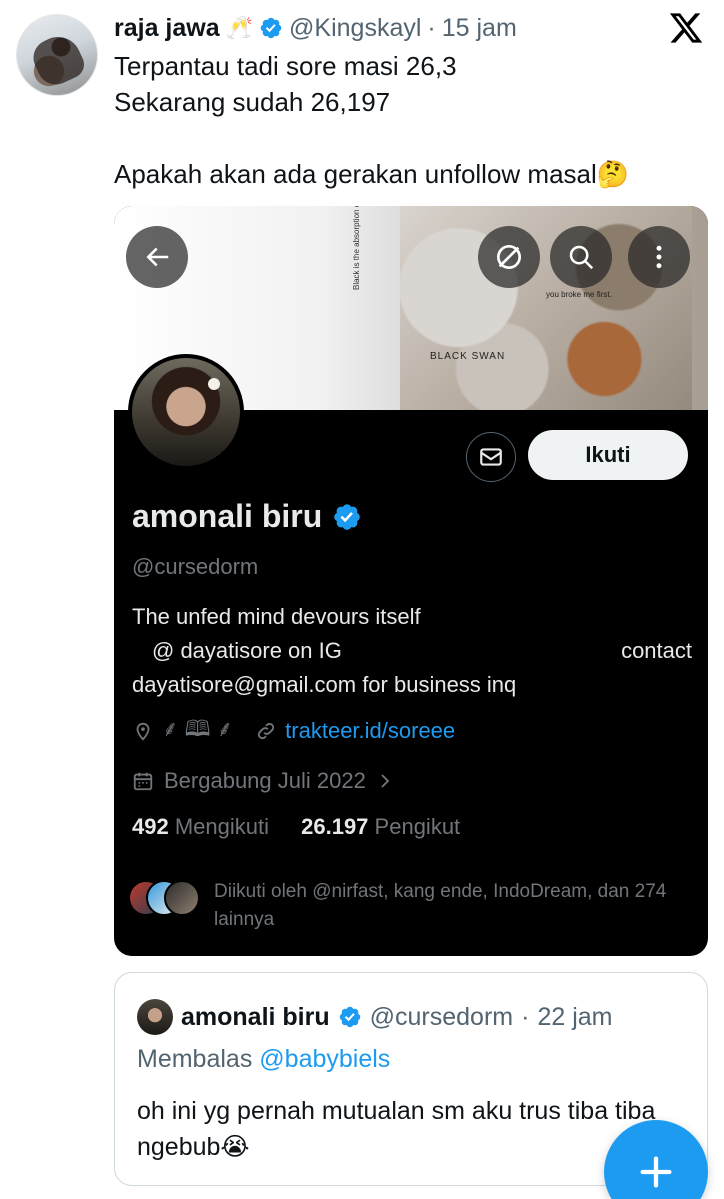 The image size is (724, 1199). I want to click on message-button, so click(491, 457).